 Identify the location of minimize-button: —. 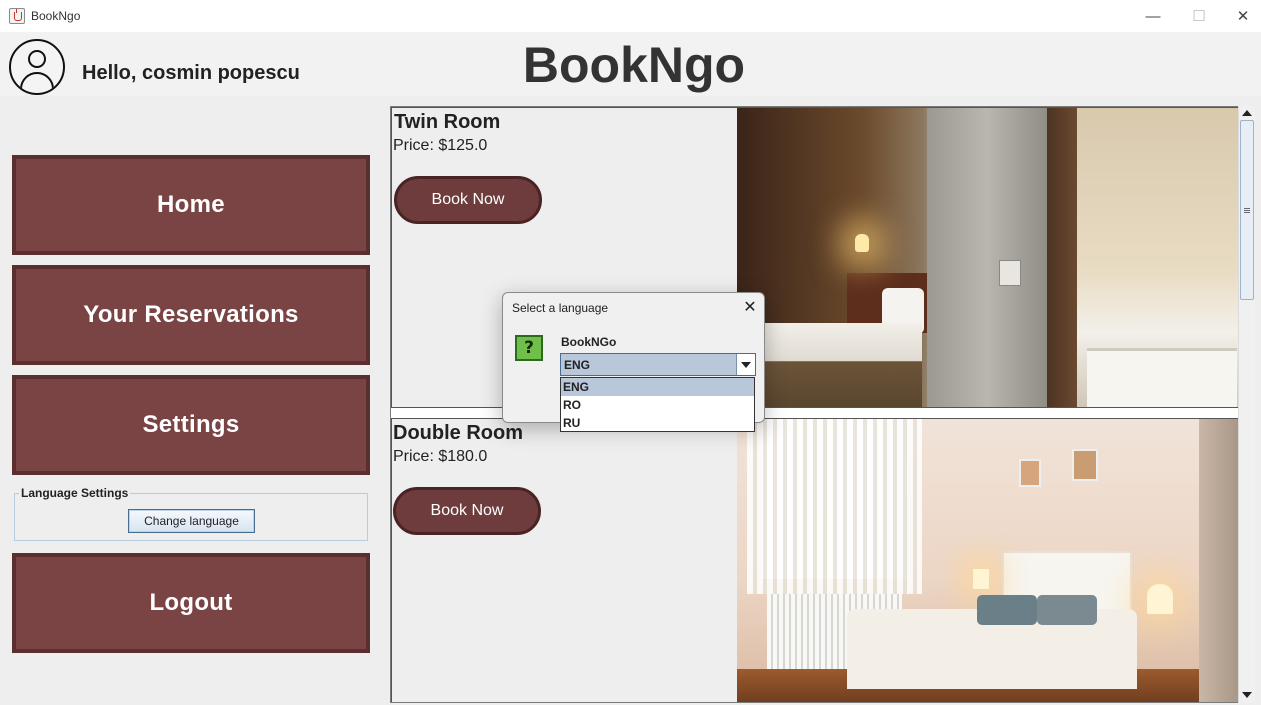
(1153, 16).